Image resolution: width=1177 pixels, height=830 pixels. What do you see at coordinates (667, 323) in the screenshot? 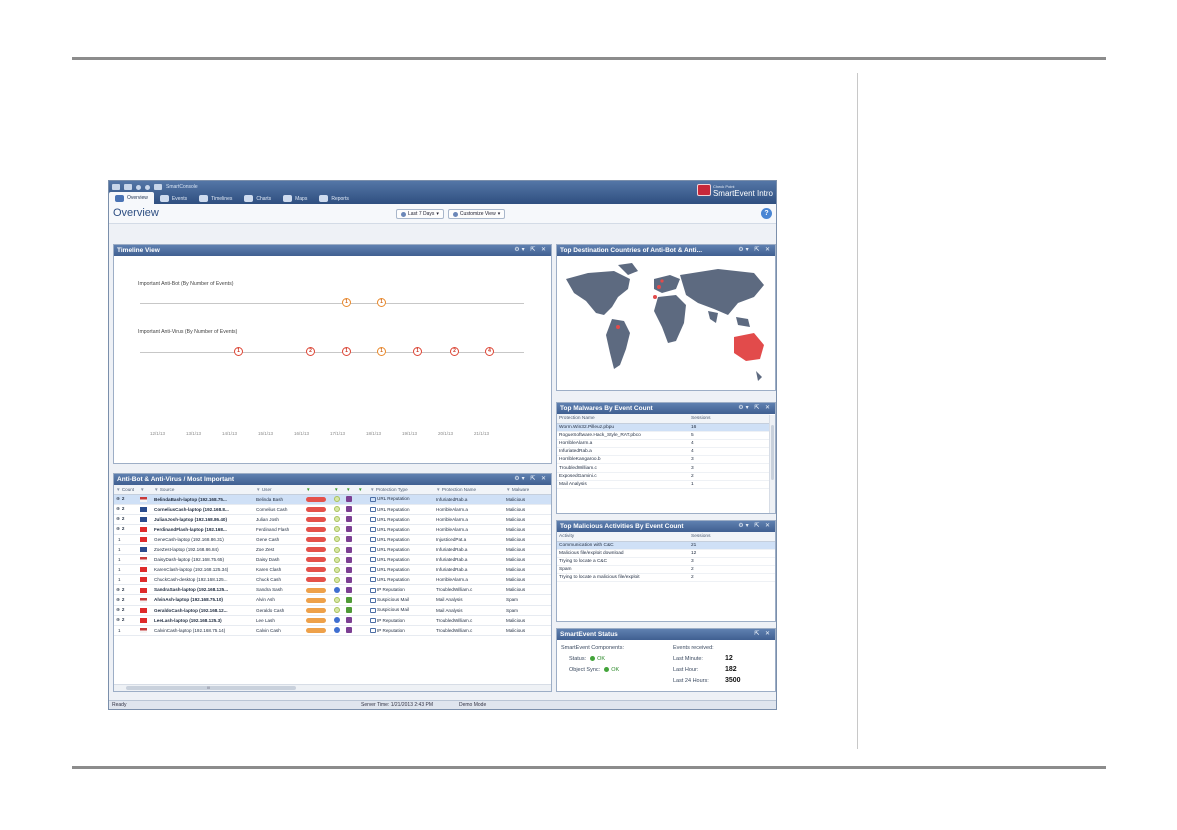
I see `world-map` at bounding box center [667, 323].